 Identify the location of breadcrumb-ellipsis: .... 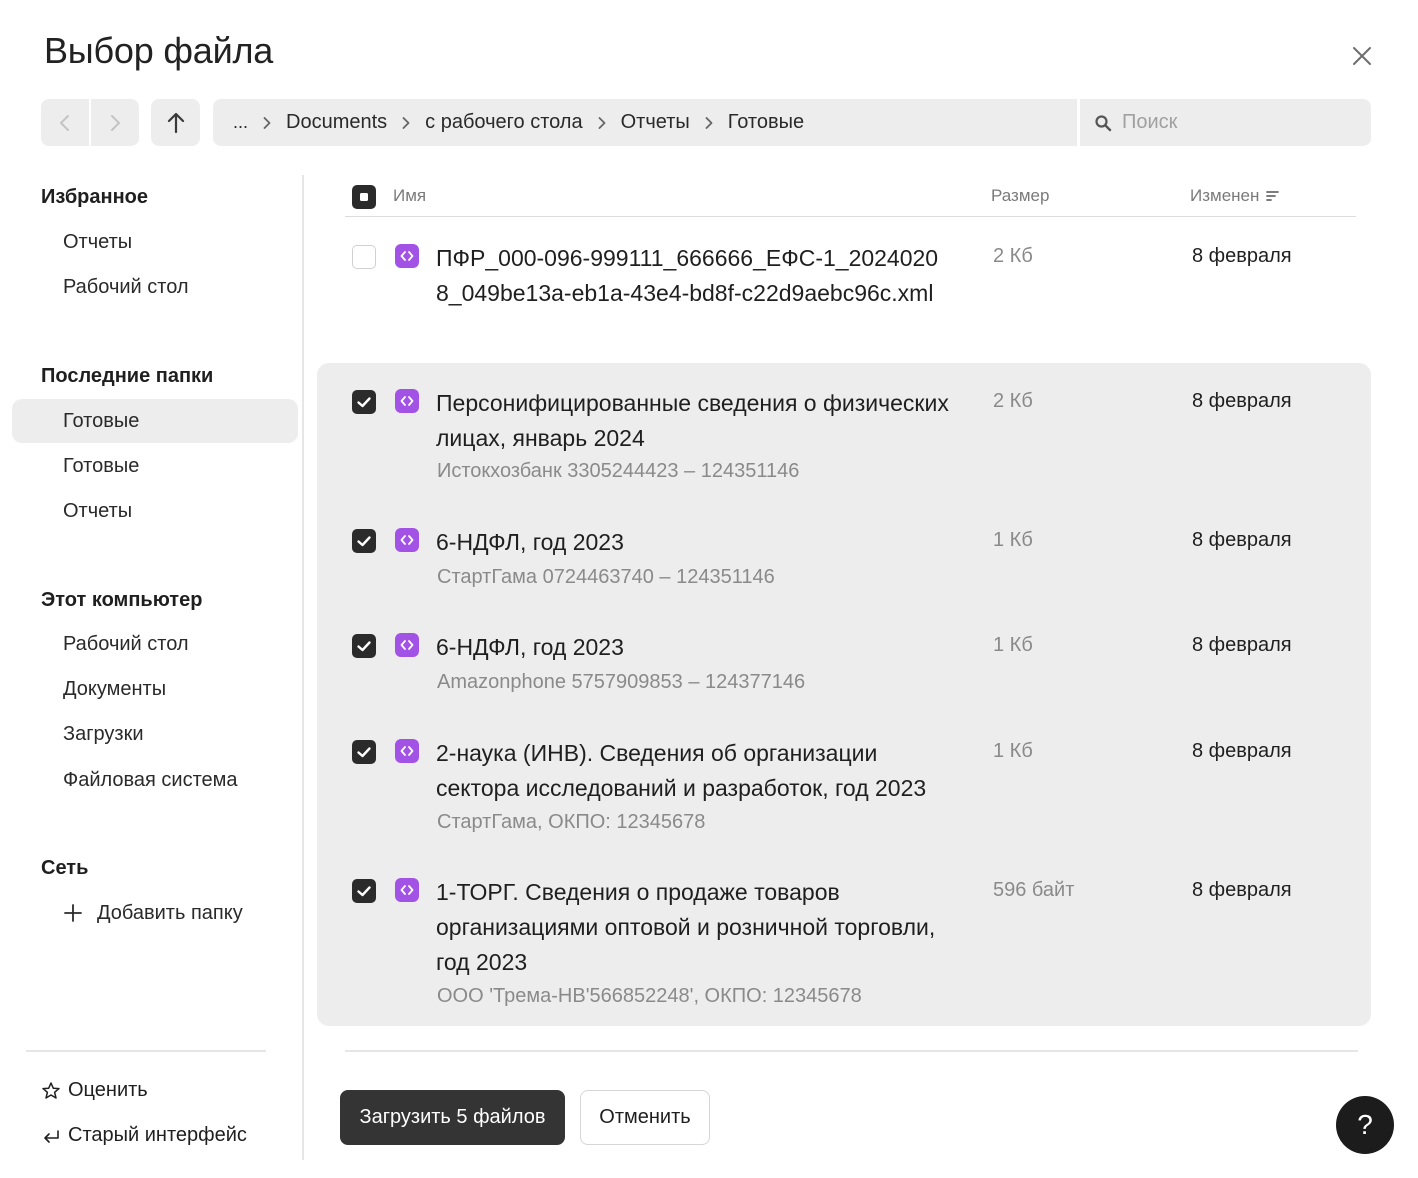
(240, 122).